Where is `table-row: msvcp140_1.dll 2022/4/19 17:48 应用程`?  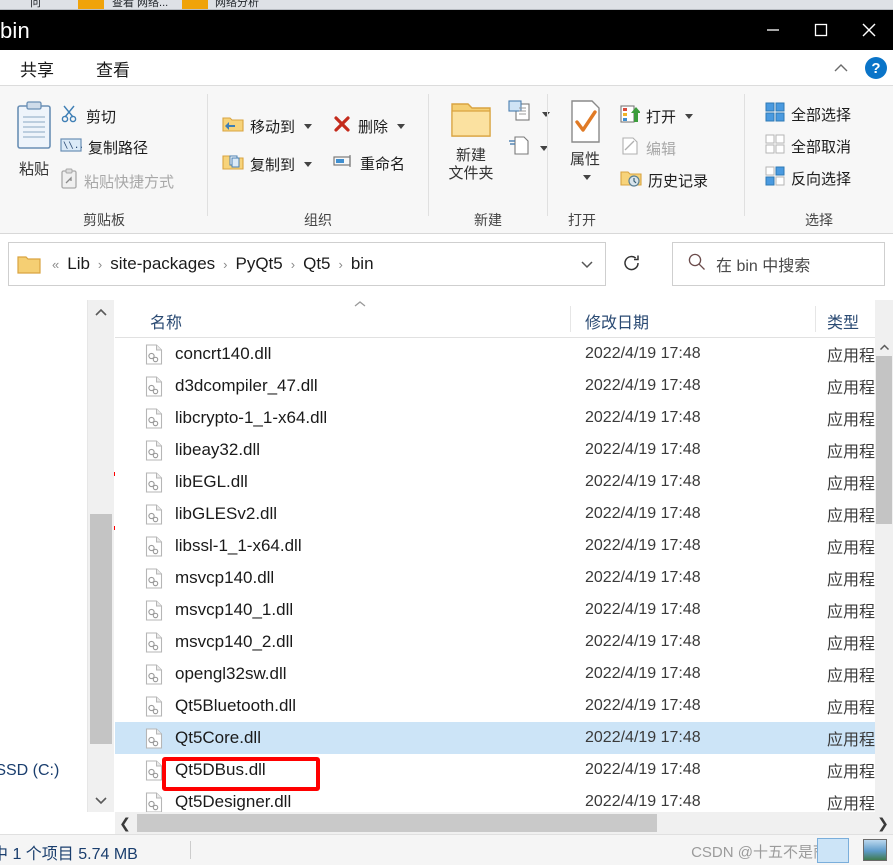
table-row: msvcp140_1.dll 2022/4/19 17:48 应用程 is located at coordinates (504, 610).